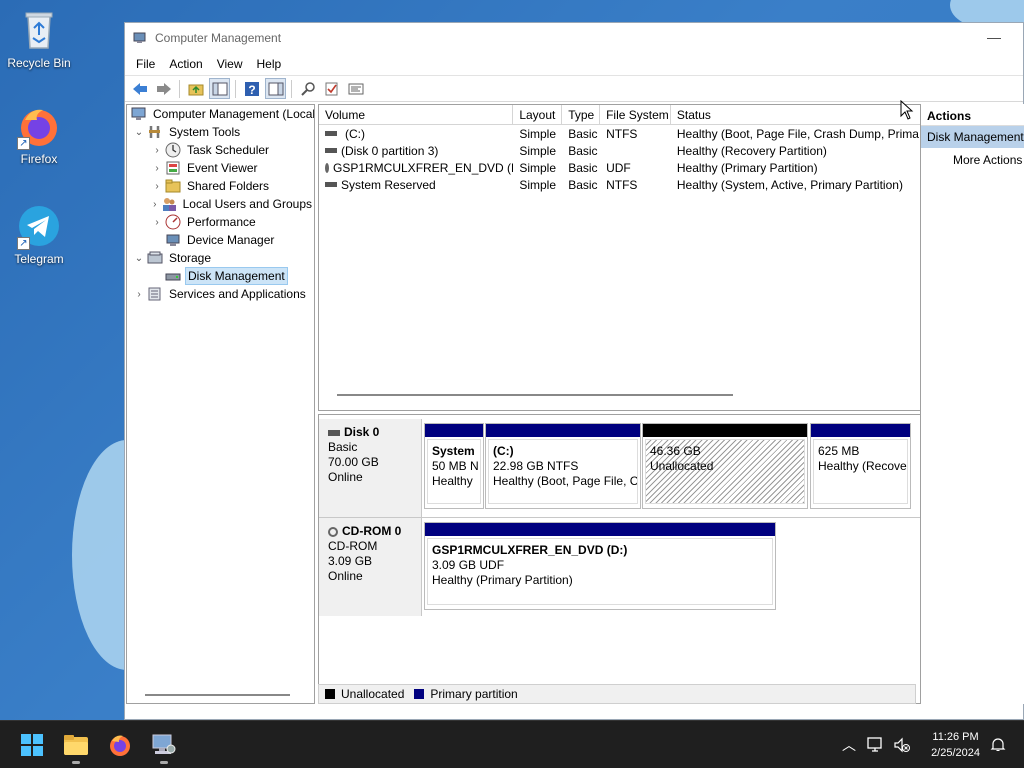  I want to click on tree-item-local-users: › Local Users and Groups, so click(220, 204).